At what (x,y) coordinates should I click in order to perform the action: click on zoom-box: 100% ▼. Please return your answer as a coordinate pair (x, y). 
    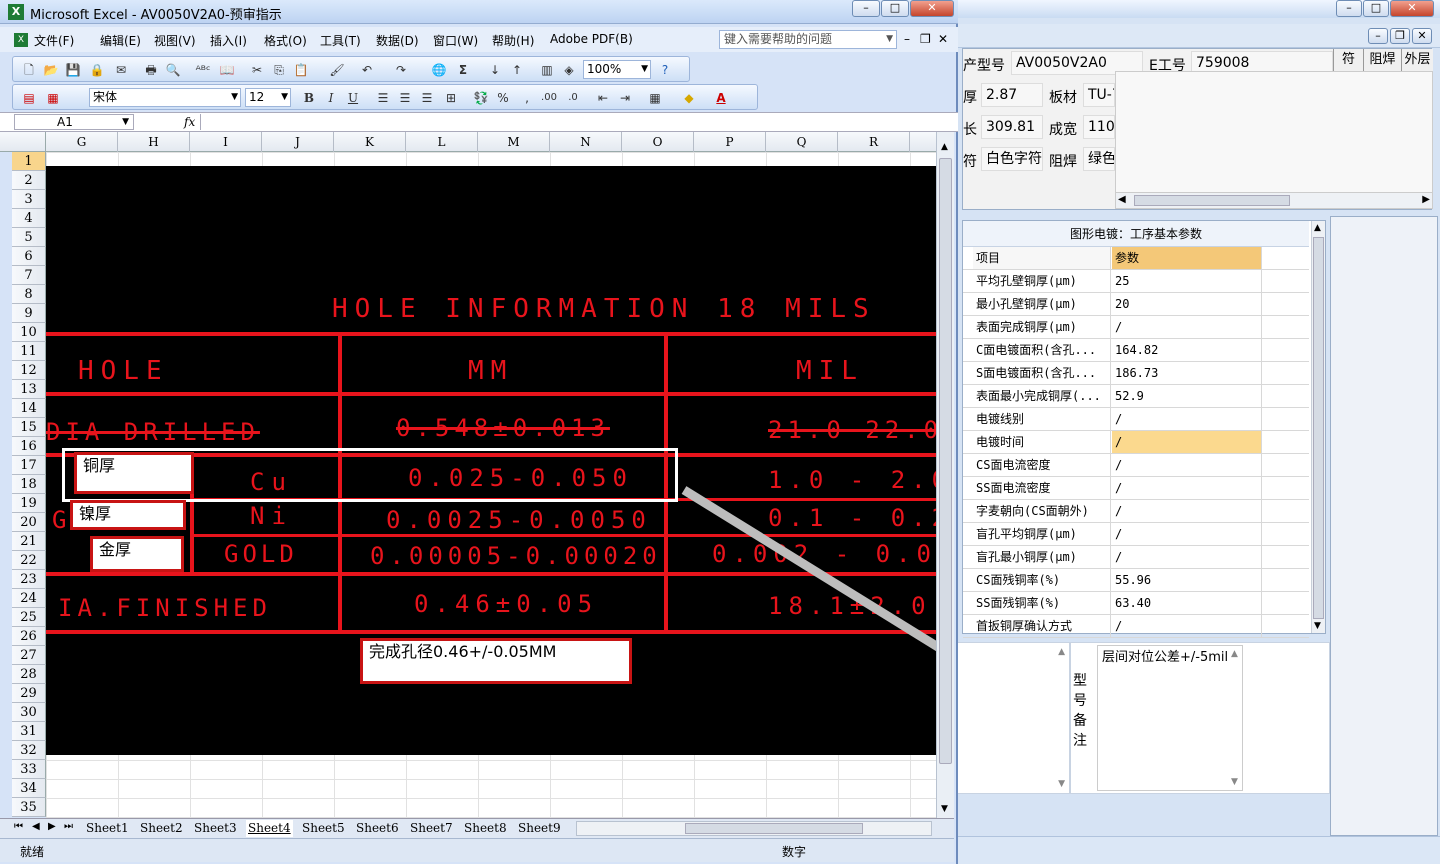
    Looking at the image, I should click on (617, 69).